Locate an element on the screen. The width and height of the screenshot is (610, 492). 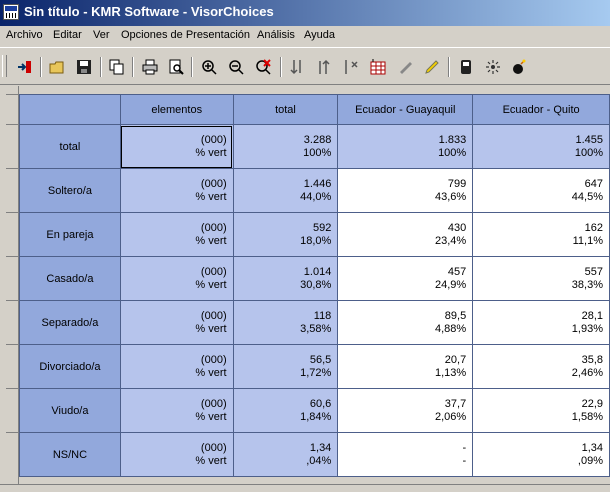
count: 162 is located at coordinates (593, 227).